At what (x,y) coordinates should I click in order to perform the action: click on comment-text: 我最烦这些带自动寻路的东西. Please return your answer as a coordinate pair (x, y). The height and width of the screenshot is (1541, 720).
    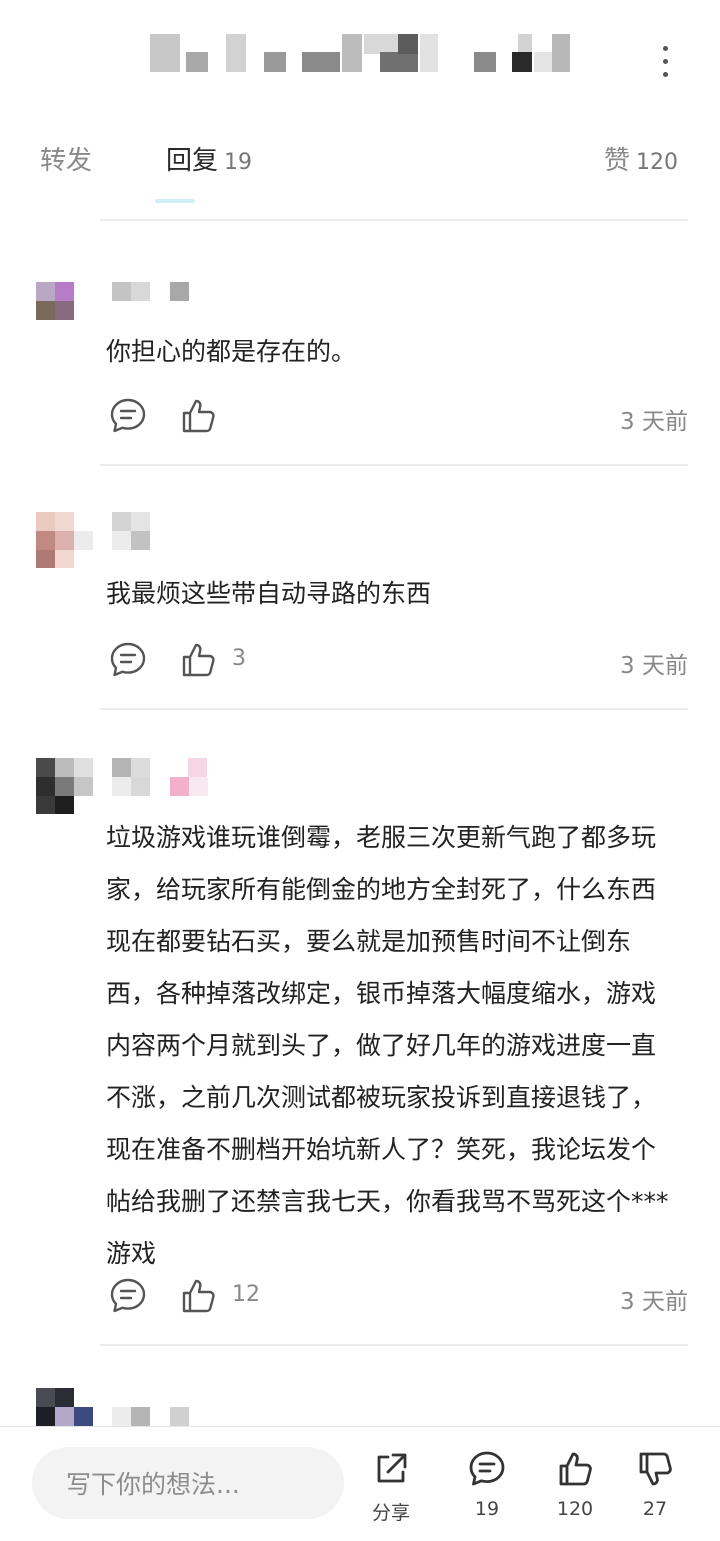
    Looking at the image, I should click on (269, 593).